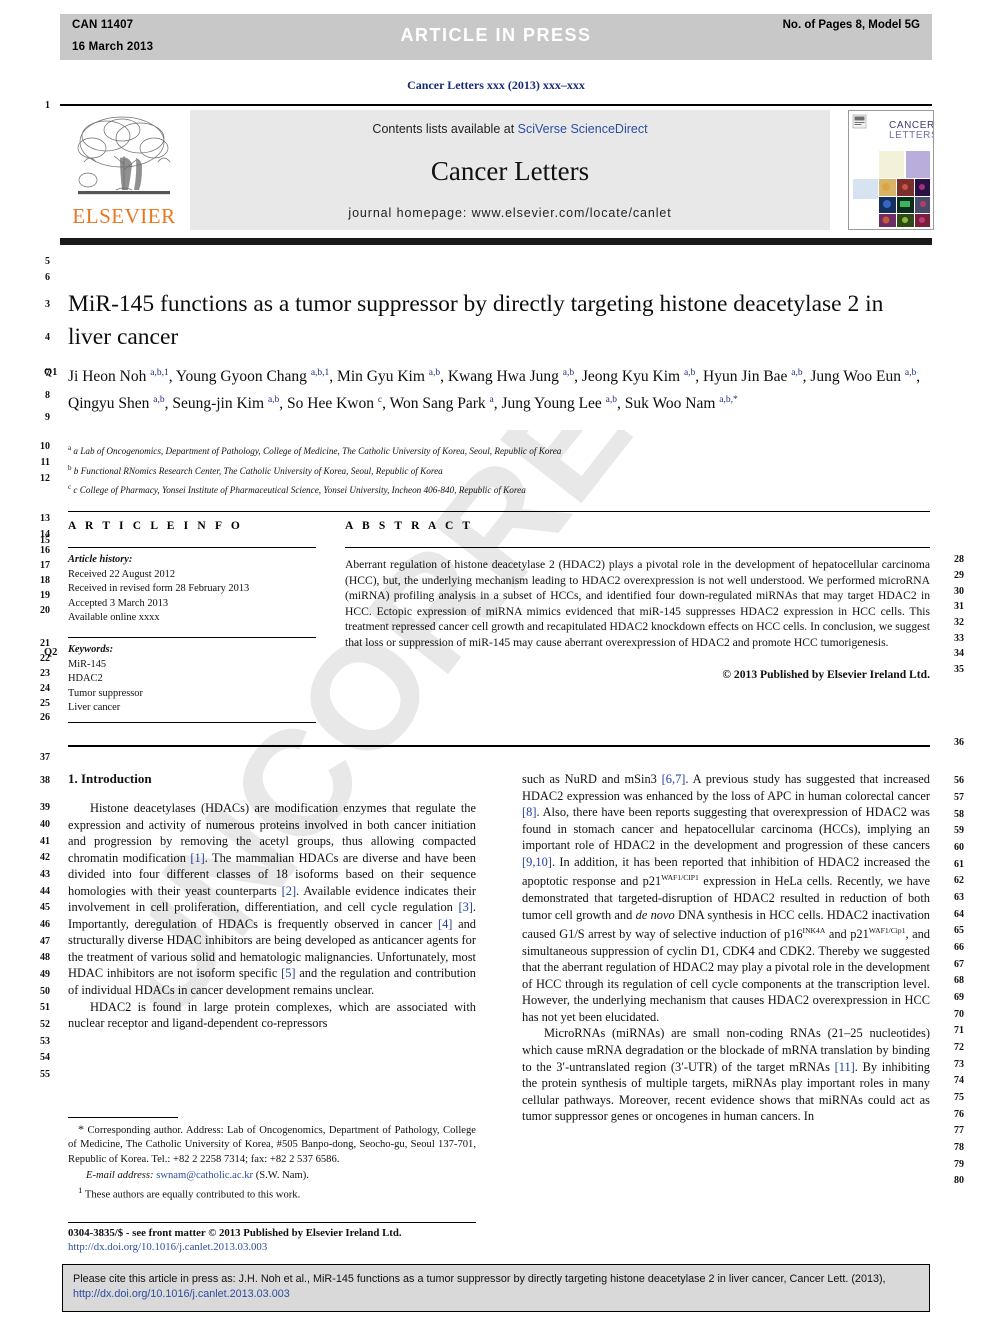 The height and width of the screenshot is (1323, 992). Describe the element at coordinates (959, 814) in the screenshot. I see `line-number: 58` at that location.